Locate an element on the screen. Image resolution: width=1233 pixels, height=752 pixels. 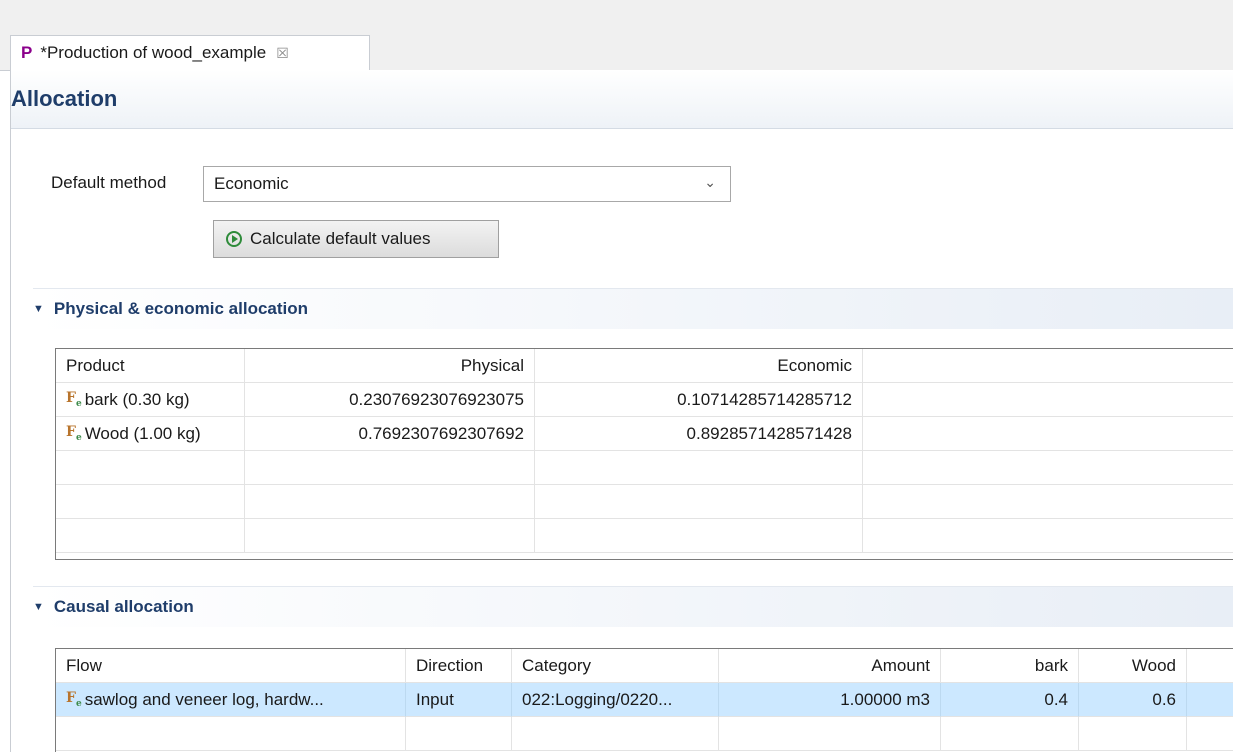
page-title: Allocation is located at coordinates (64, 98).